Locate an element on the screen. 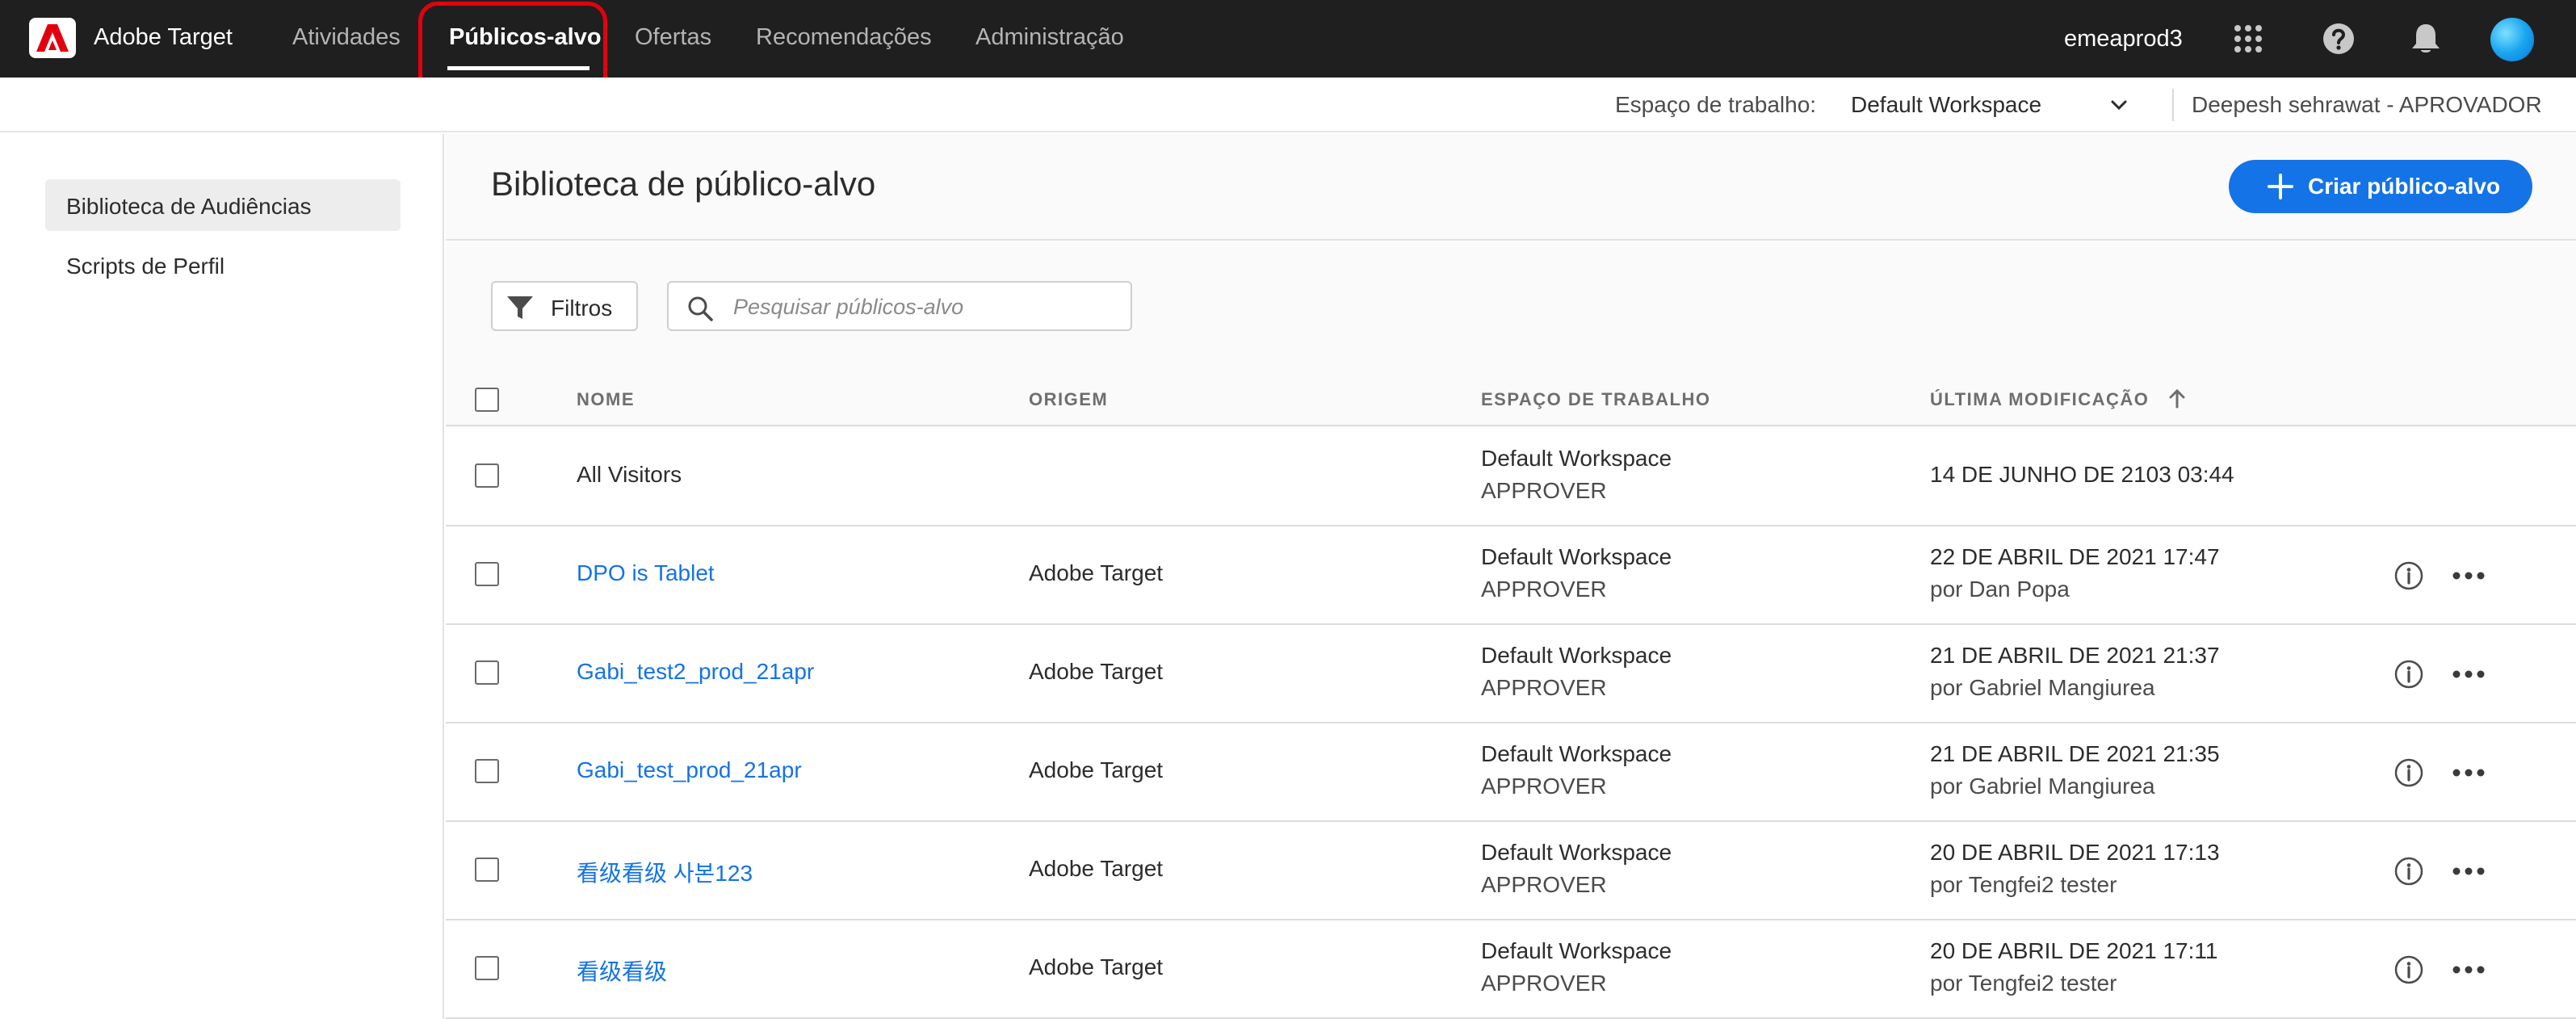 This screenshot has width=2576, height=1019. create-audience-button: Criar público-alvo is located at coordinates (2380, 187).